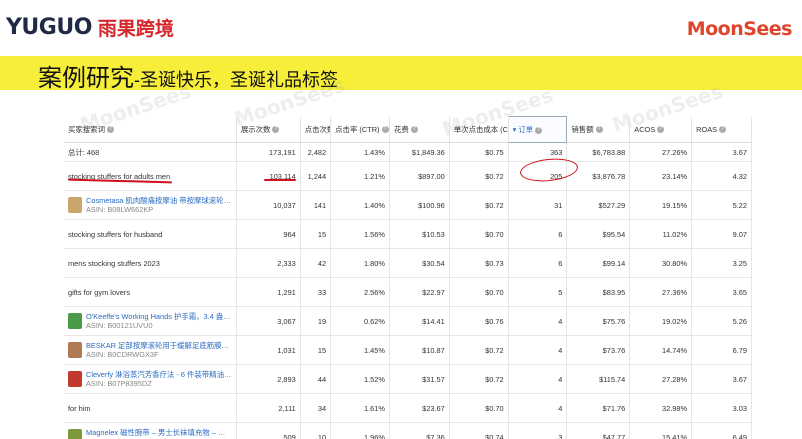 Image resolution: width=802 pixels, height=439 pixels. I want to click on search-term-cell: mens stocking stuffers 2023, so click(150, 263).